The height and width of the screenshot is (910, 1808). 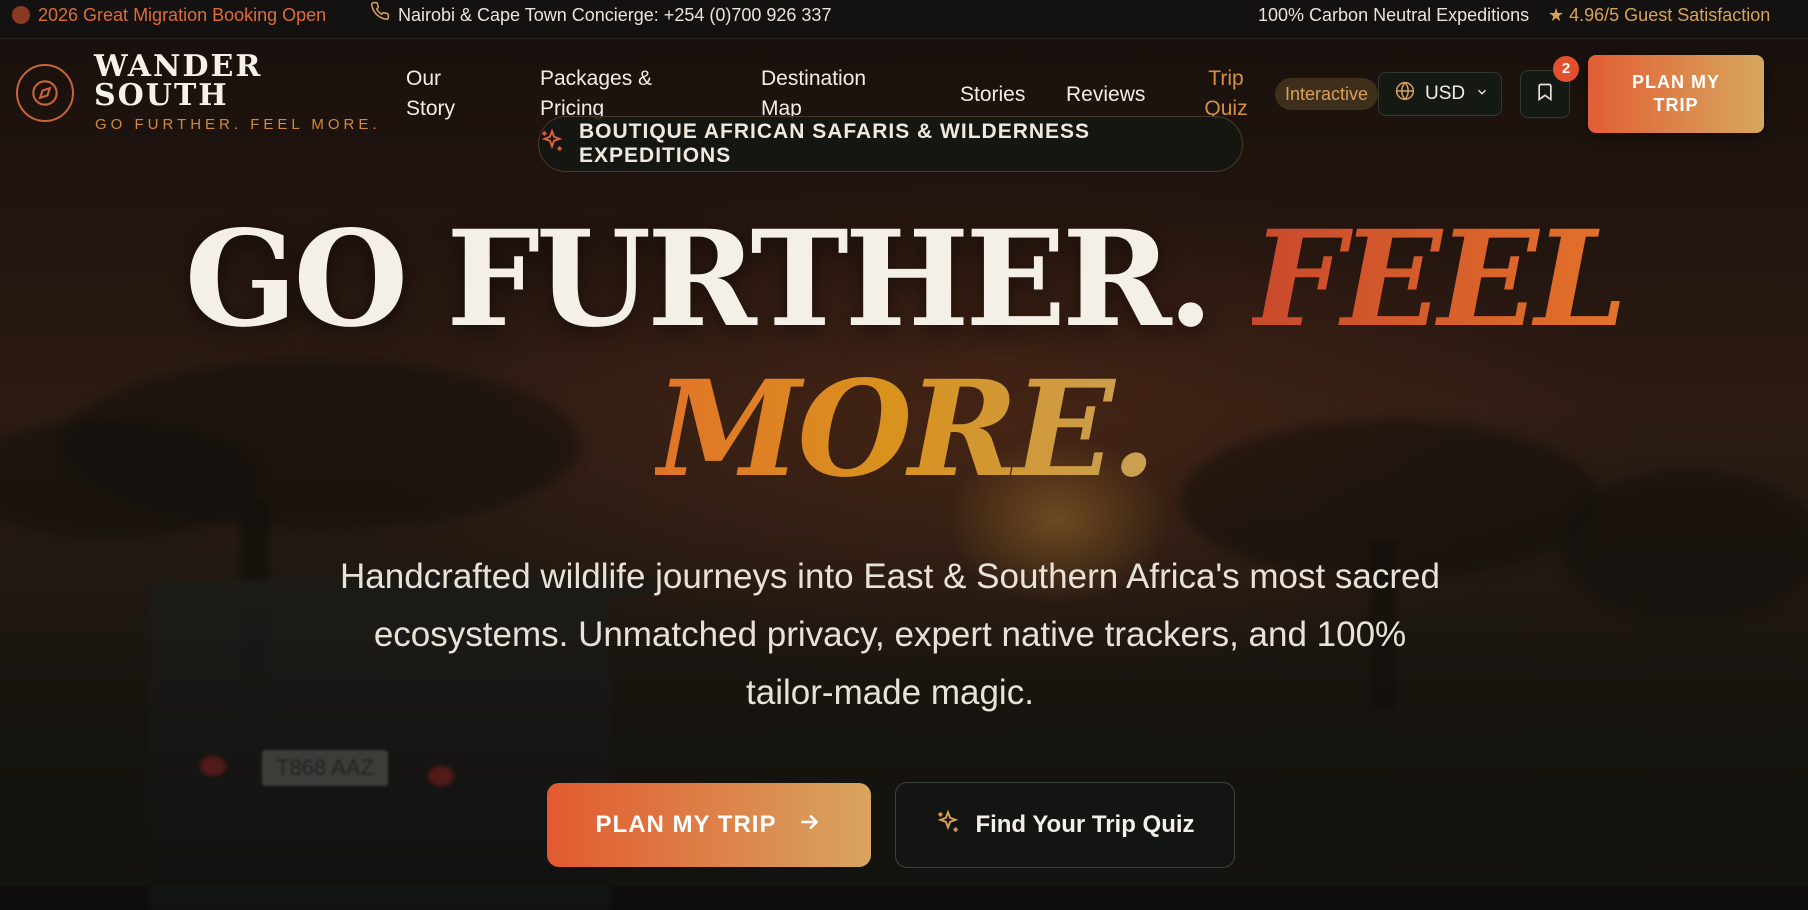 What do you see at coordinates (21, 15) in the screenshot?
I see `status-dot-icon` at bounding box center [21, 15].